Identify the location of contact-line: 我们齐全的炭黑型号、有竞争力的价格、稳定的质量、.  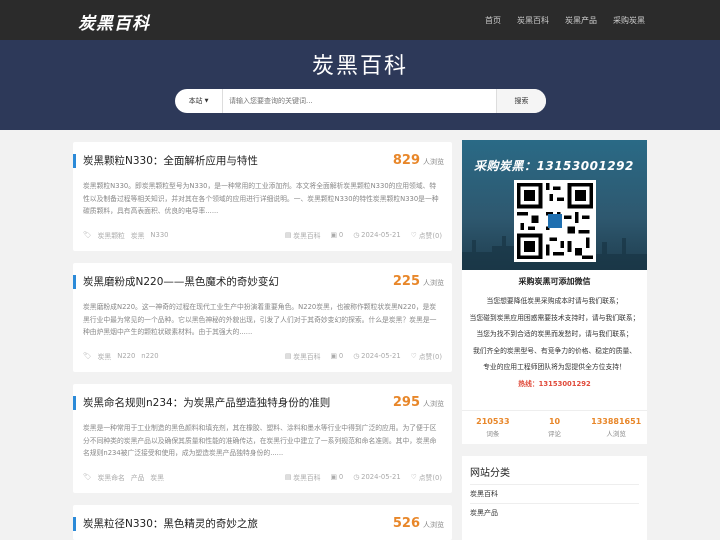
(554, 350).